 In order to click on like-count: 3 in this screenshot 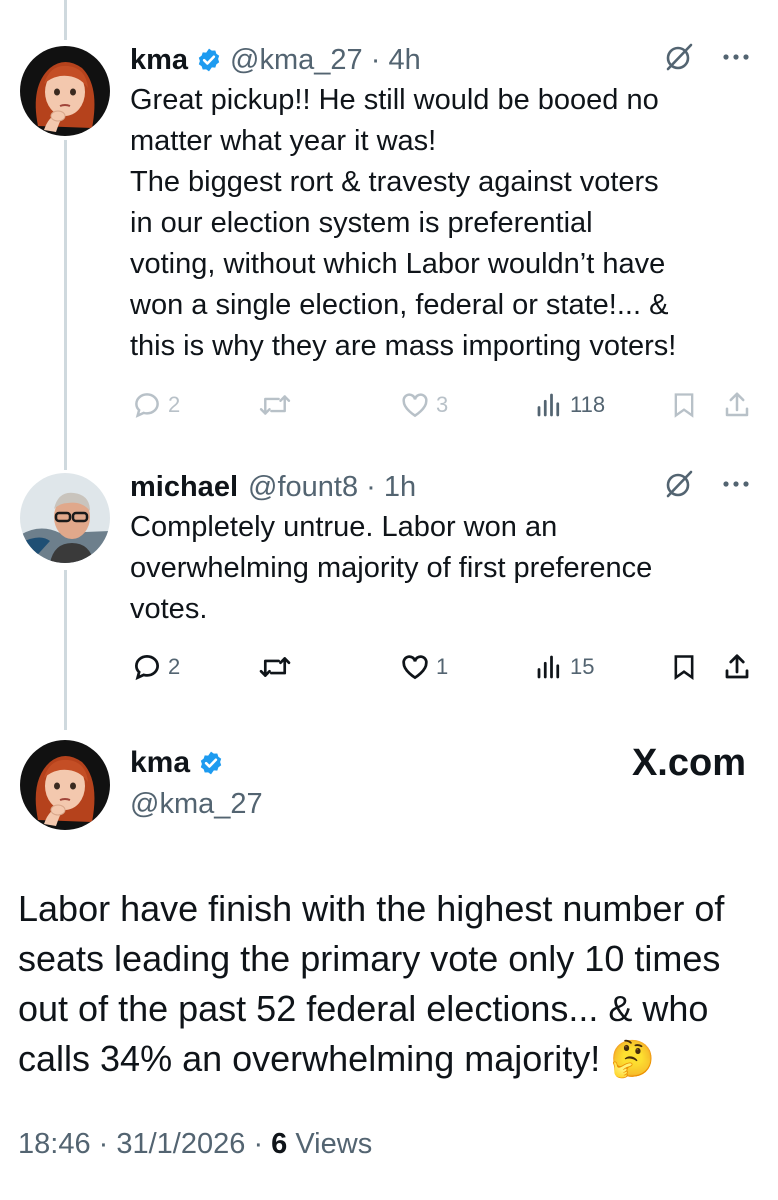, I will do `click(442, 404)`.